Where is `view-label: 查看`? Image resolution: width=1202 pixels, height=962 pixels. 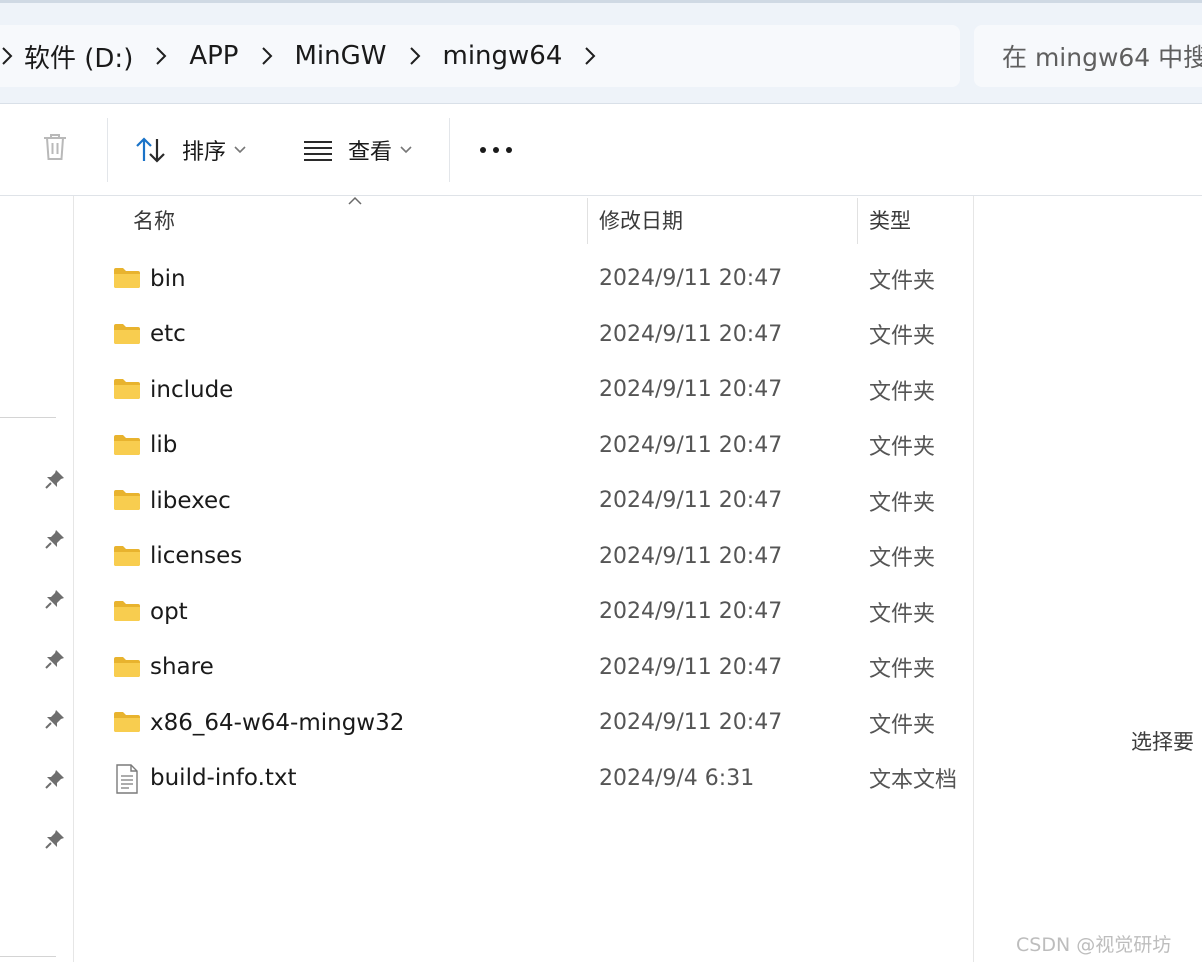 view-label: 查看 is located at coordinates (370, 152).